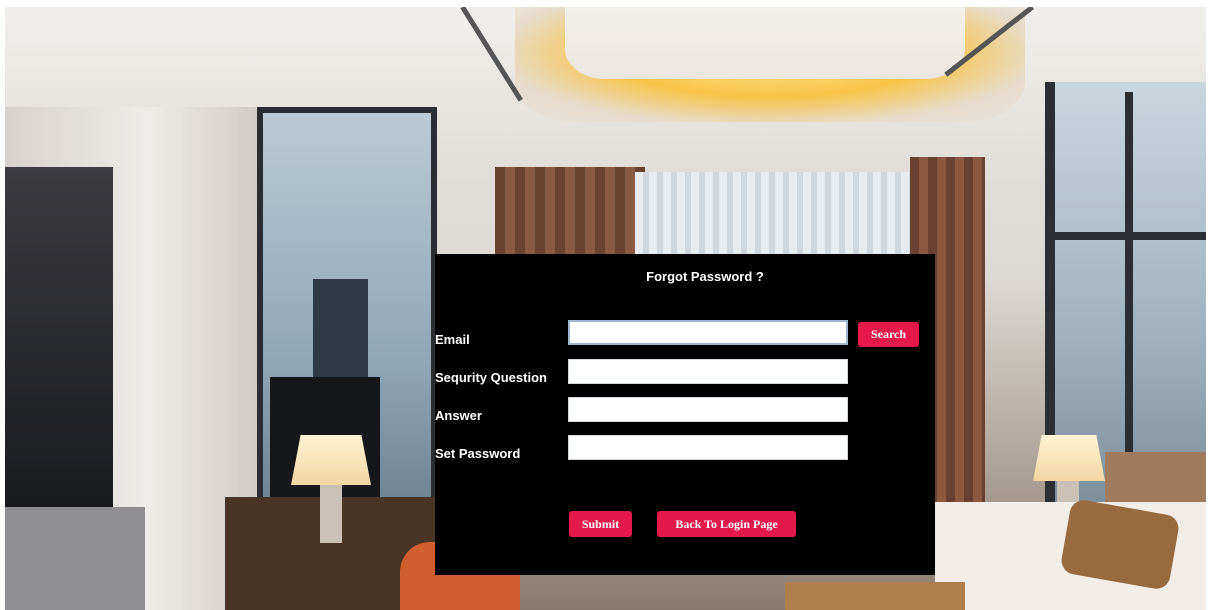  What do you see at coordinates (726, 524) in the screenshot?
I see `back-to-login-button: Back To Login Page` at bounding box center [726, 524].